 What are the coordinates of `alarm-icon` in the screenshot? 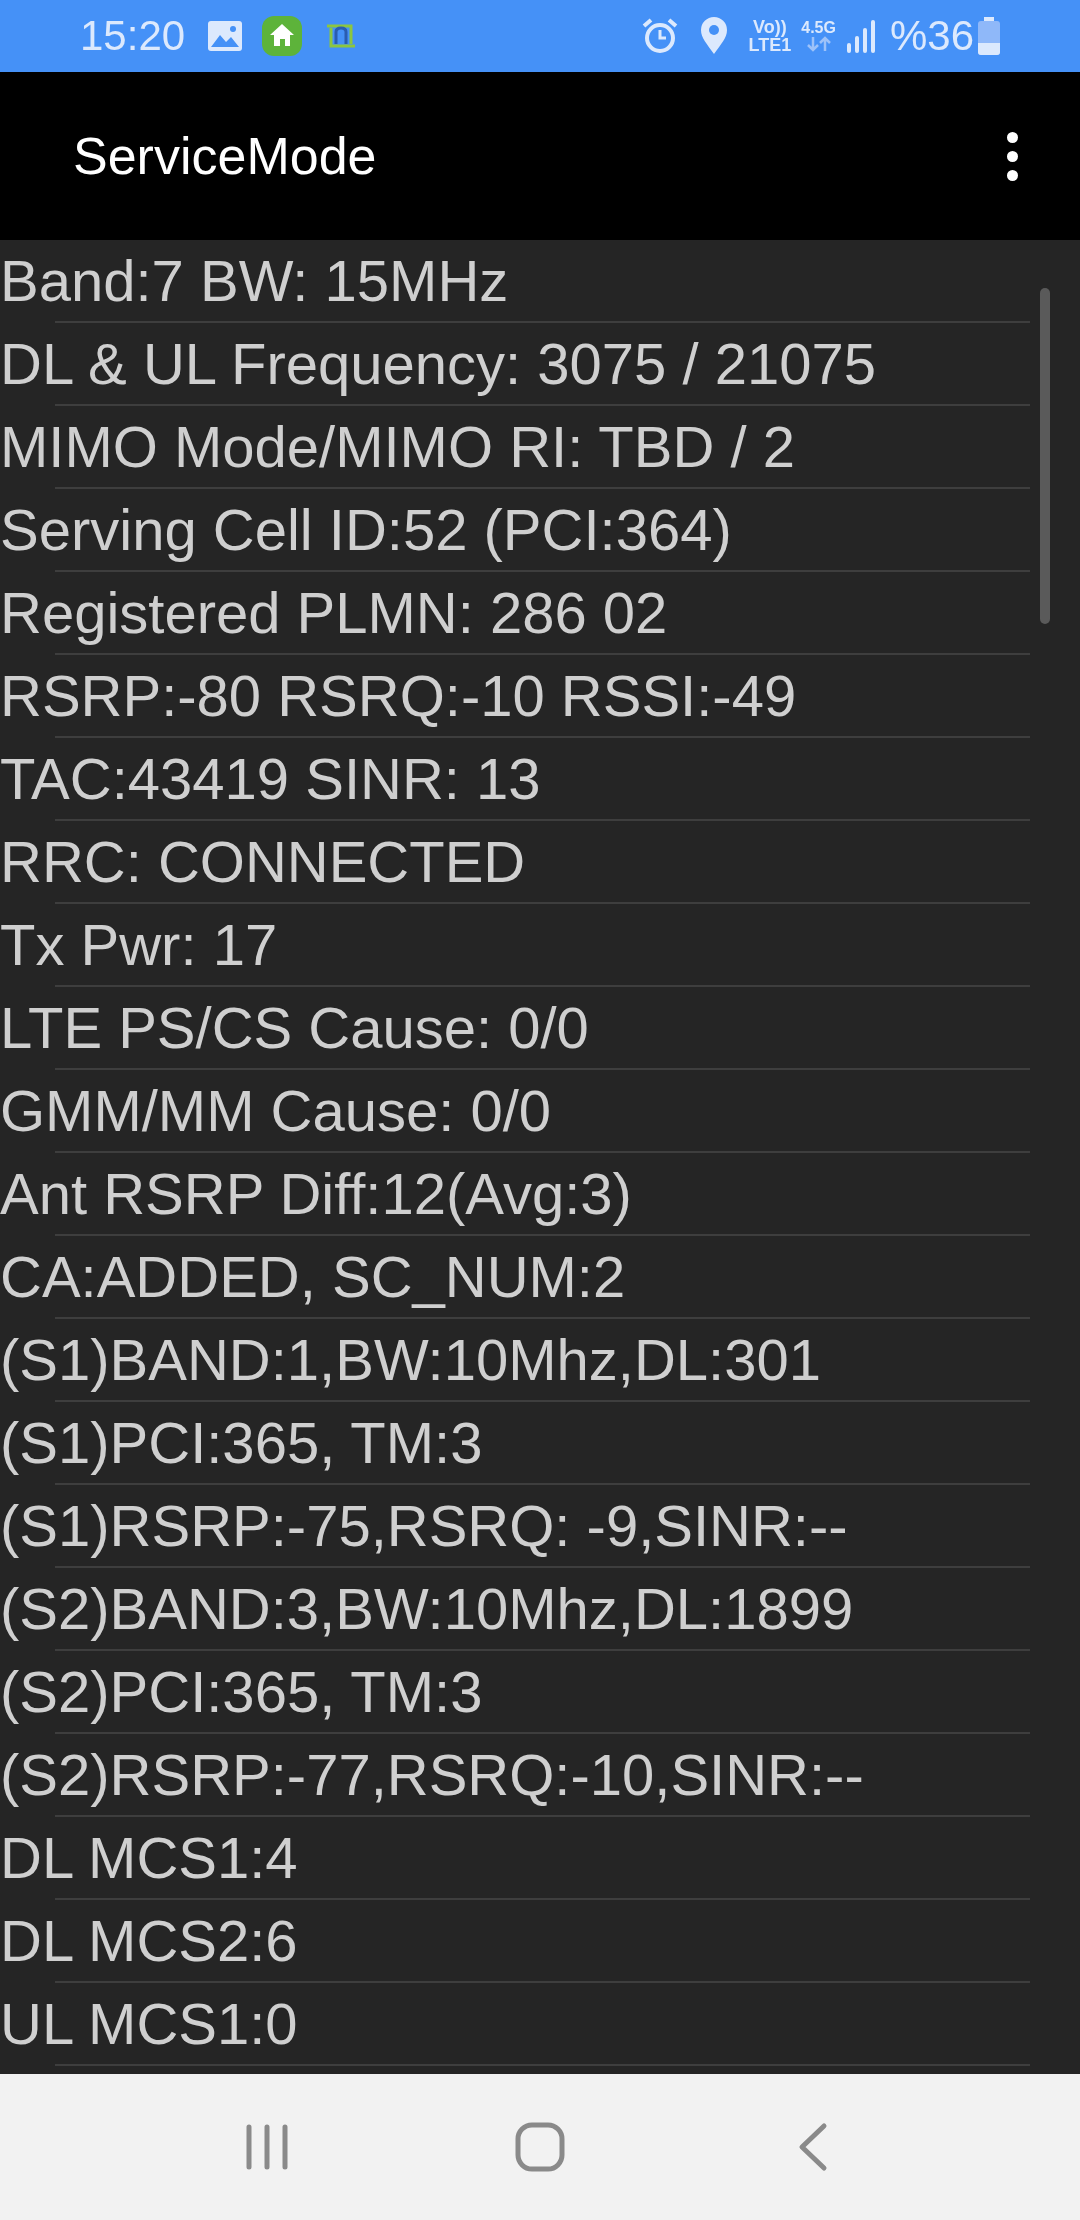 It's located at (659, 36).